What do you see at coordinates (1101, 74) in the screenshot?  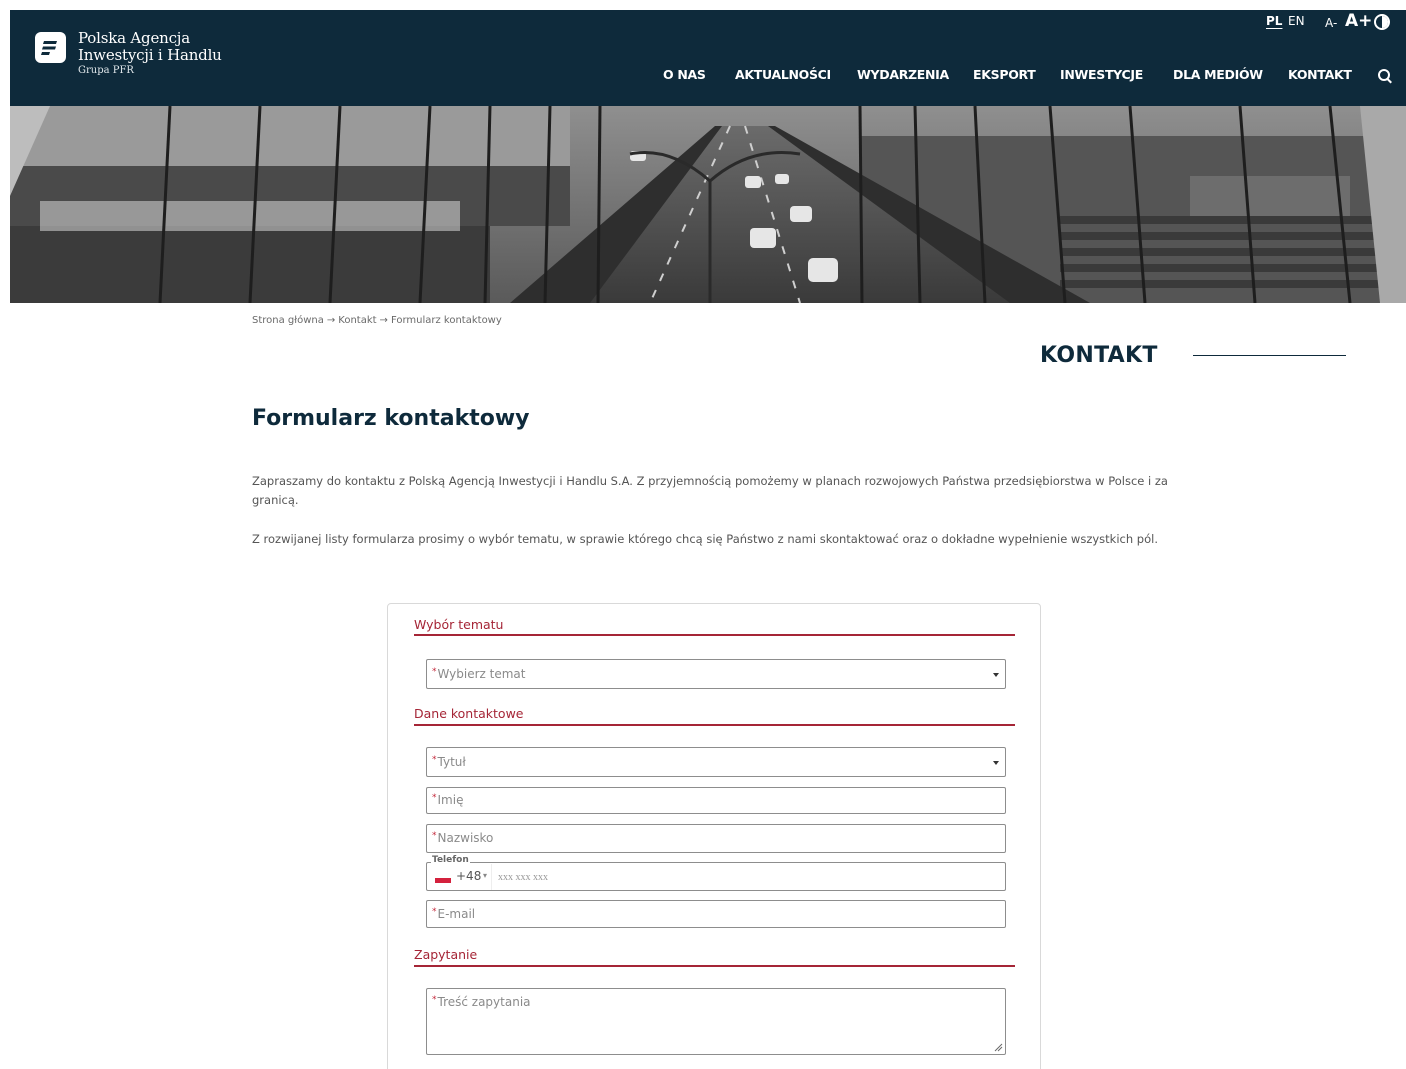 I see `nav-item-inwestycje: INWESTYCJE` at bounding box center [1101, 74].